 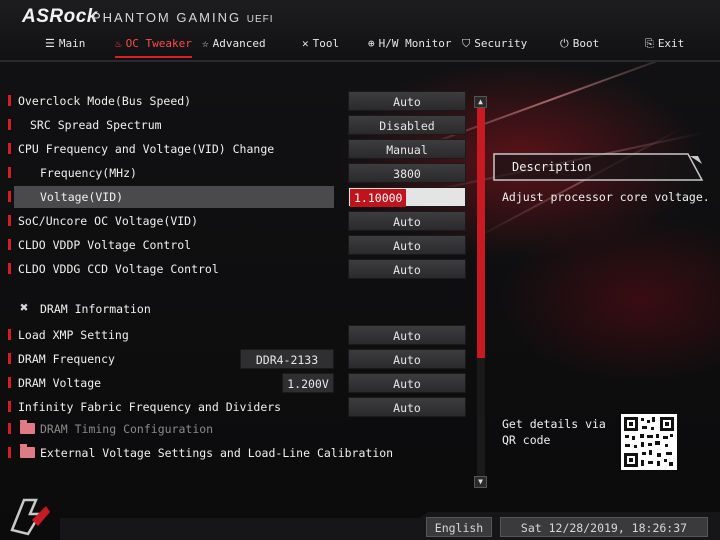 What do you see at coordinates (167, 17) in the screenshot?
I see `brand-subtitle-text: PHANTOM GAMING` at bounding box center [167, 17].